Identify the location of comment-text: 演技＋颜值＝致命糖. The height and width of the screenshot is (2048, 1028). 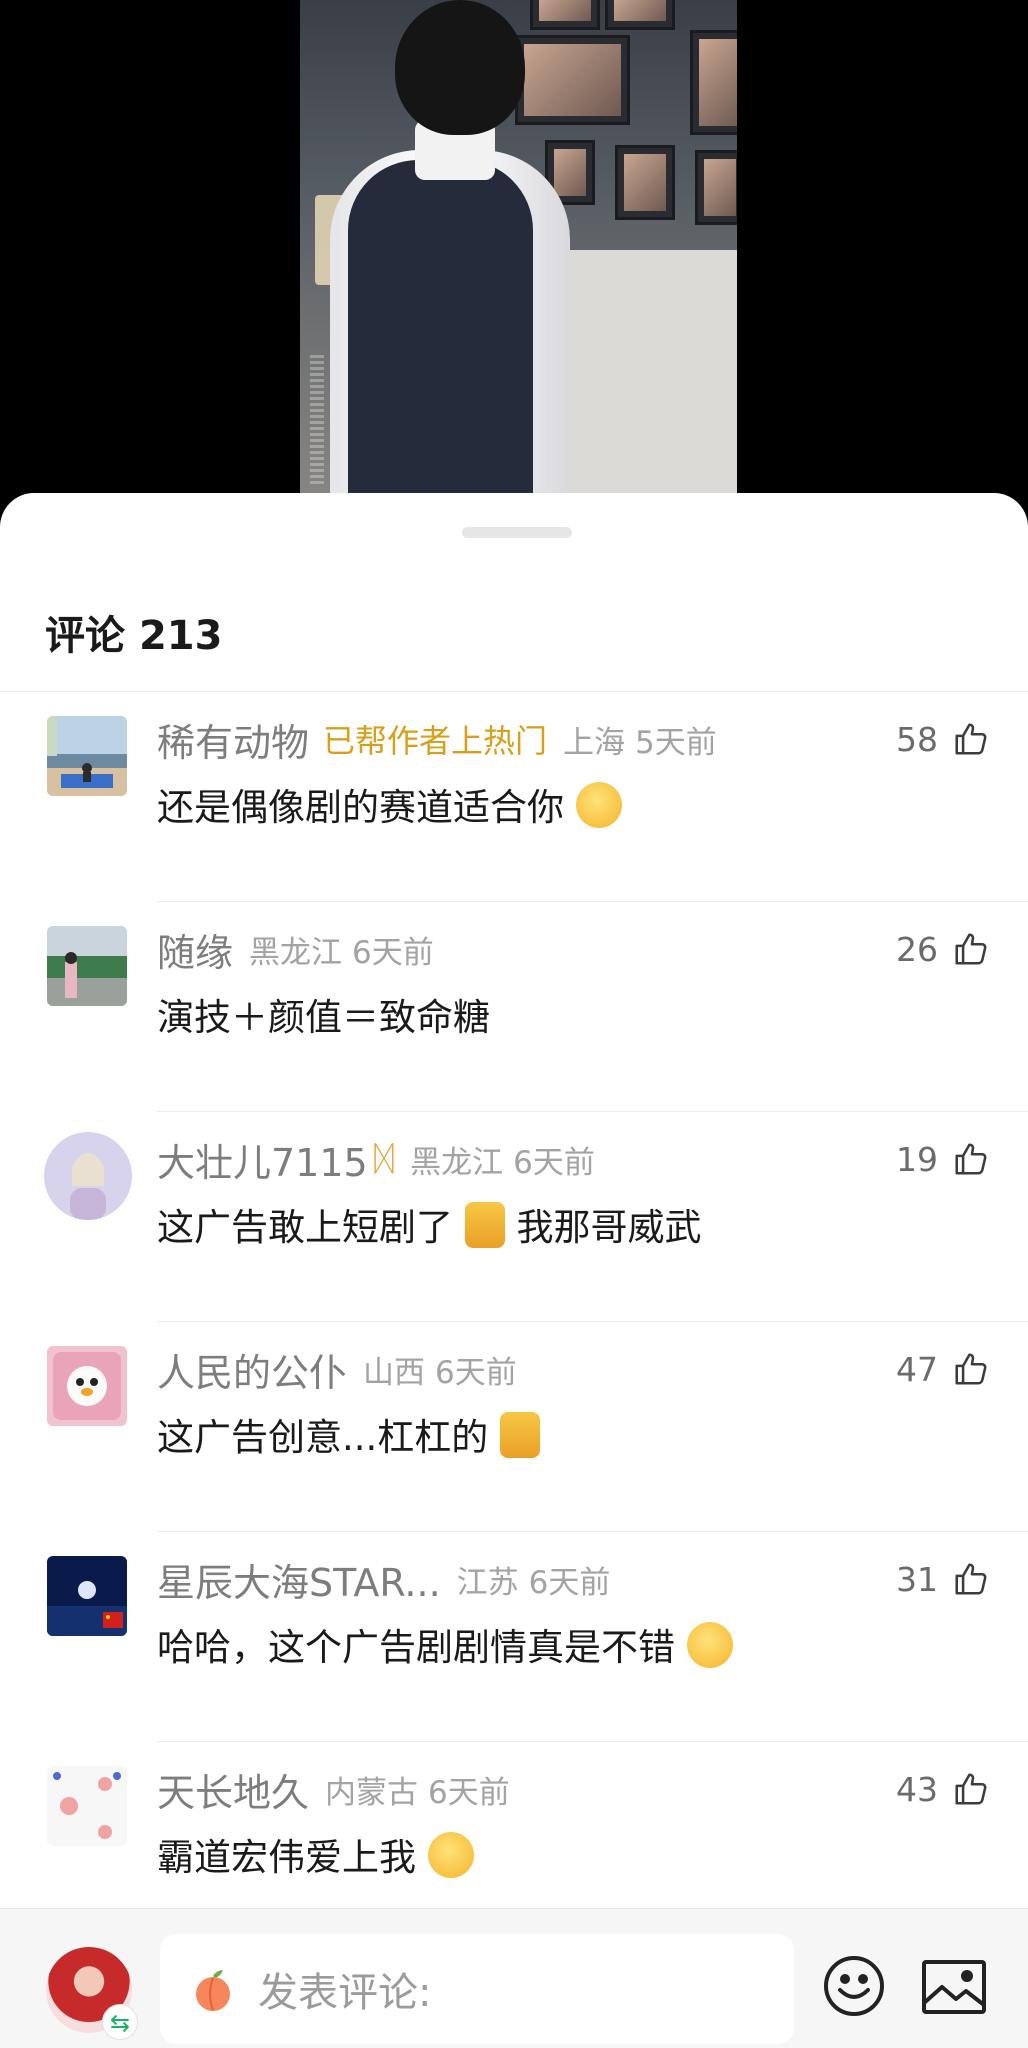
(323, 1014).